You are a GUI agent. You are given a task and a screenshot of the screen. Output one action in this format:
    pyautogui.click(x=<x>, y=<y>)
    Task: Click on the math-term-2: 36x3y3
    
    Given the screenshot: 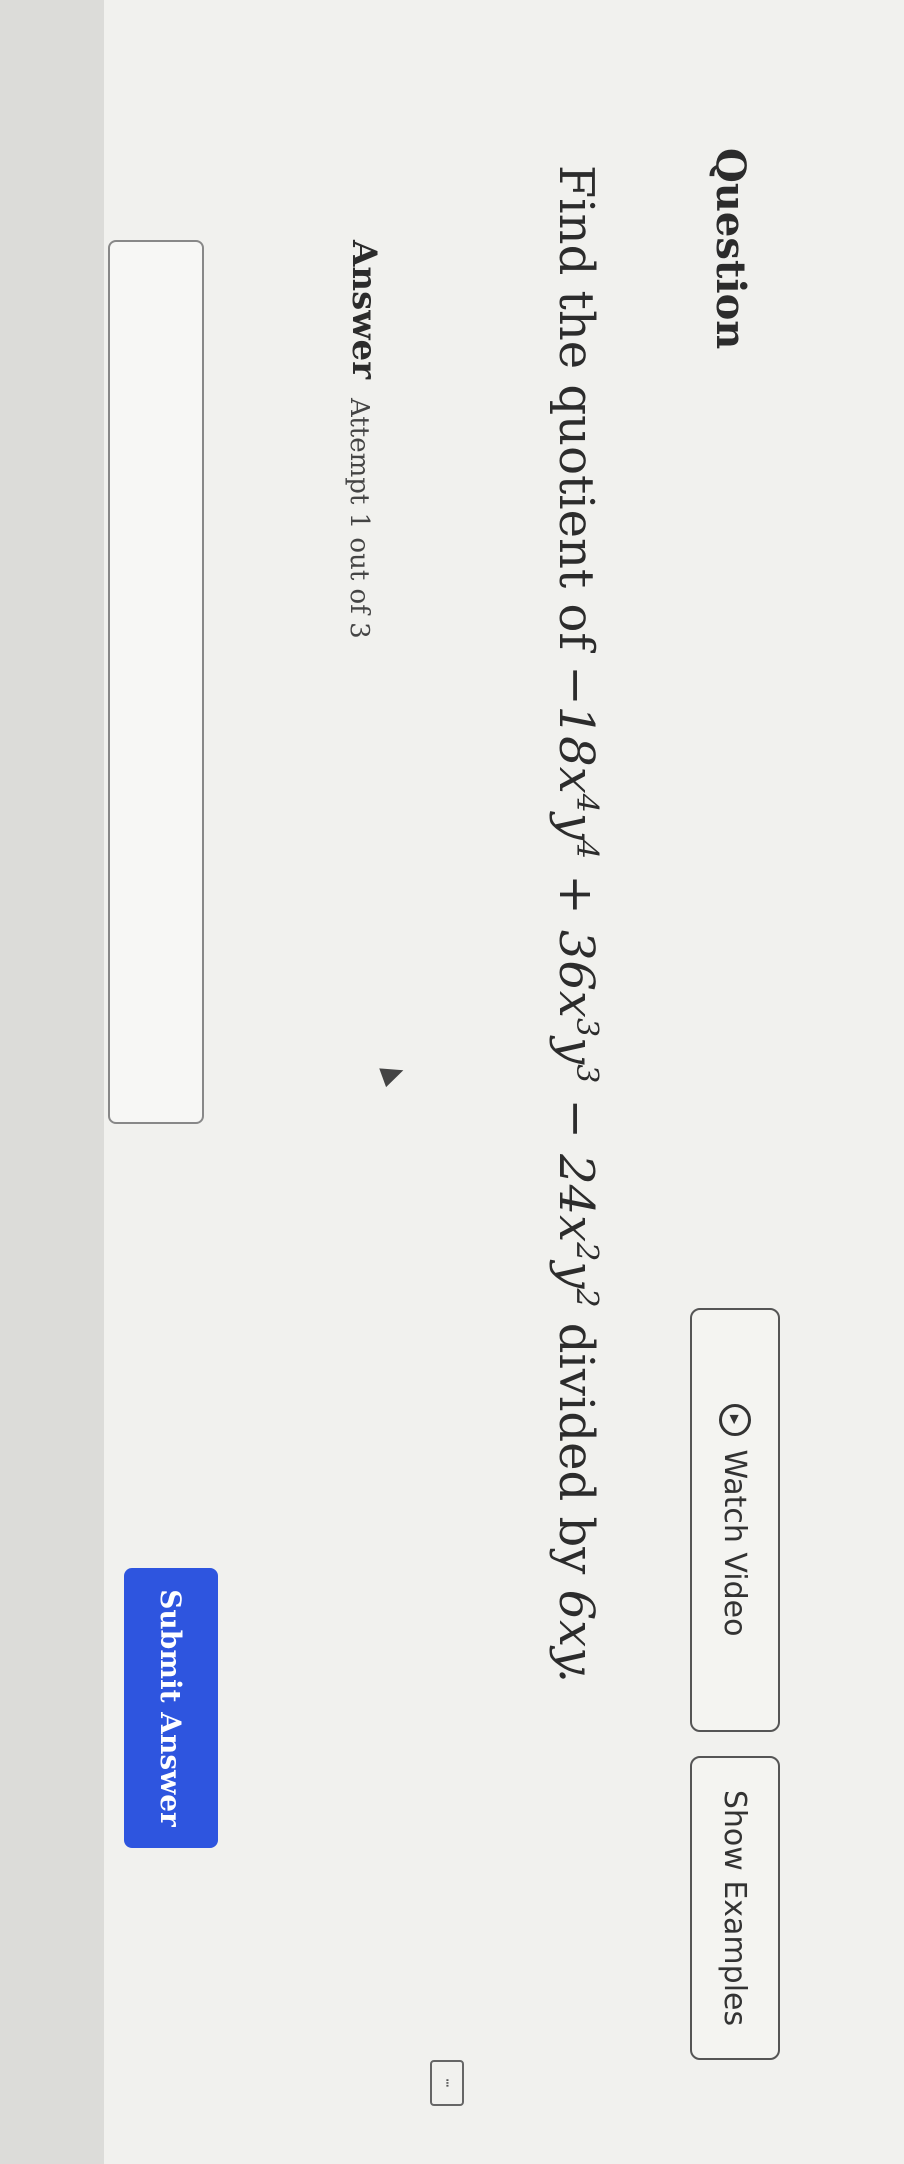 What is the action you would take?
    pyautogui.click(x=576, y=1006)
    